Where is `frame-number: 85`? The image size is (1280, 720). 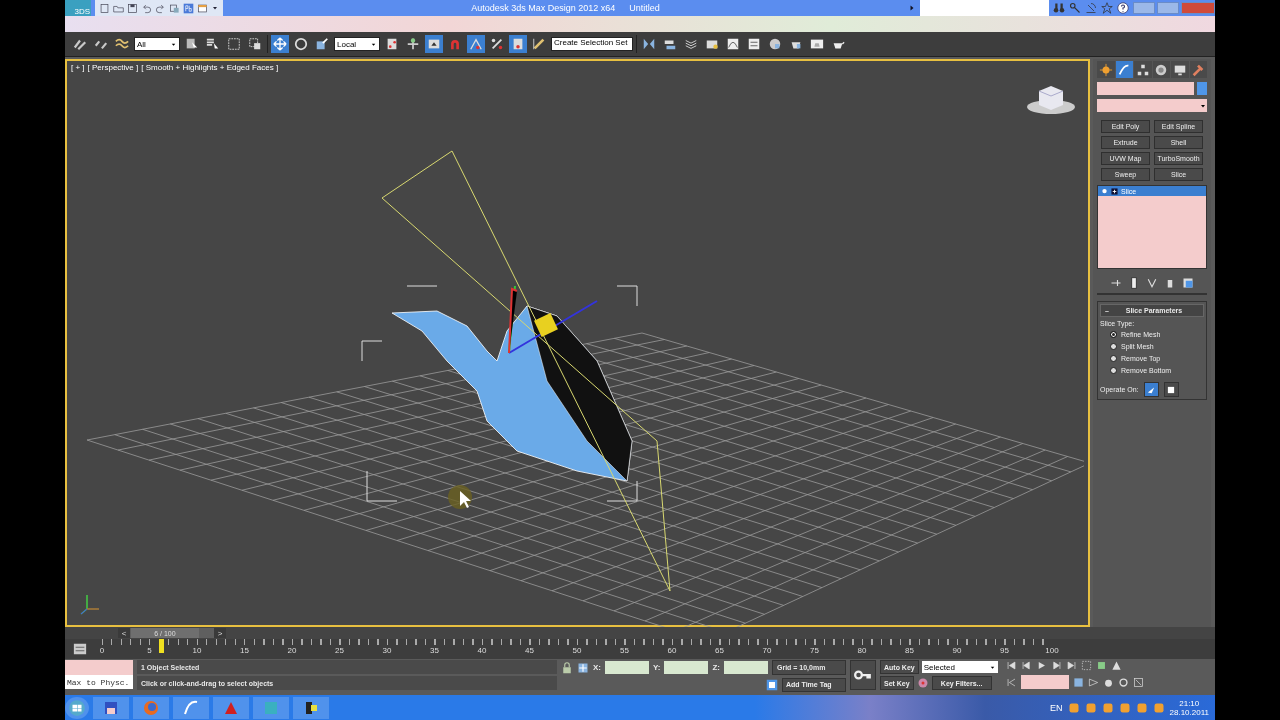
frame-number: 85 is located at coordinates (909, 650).